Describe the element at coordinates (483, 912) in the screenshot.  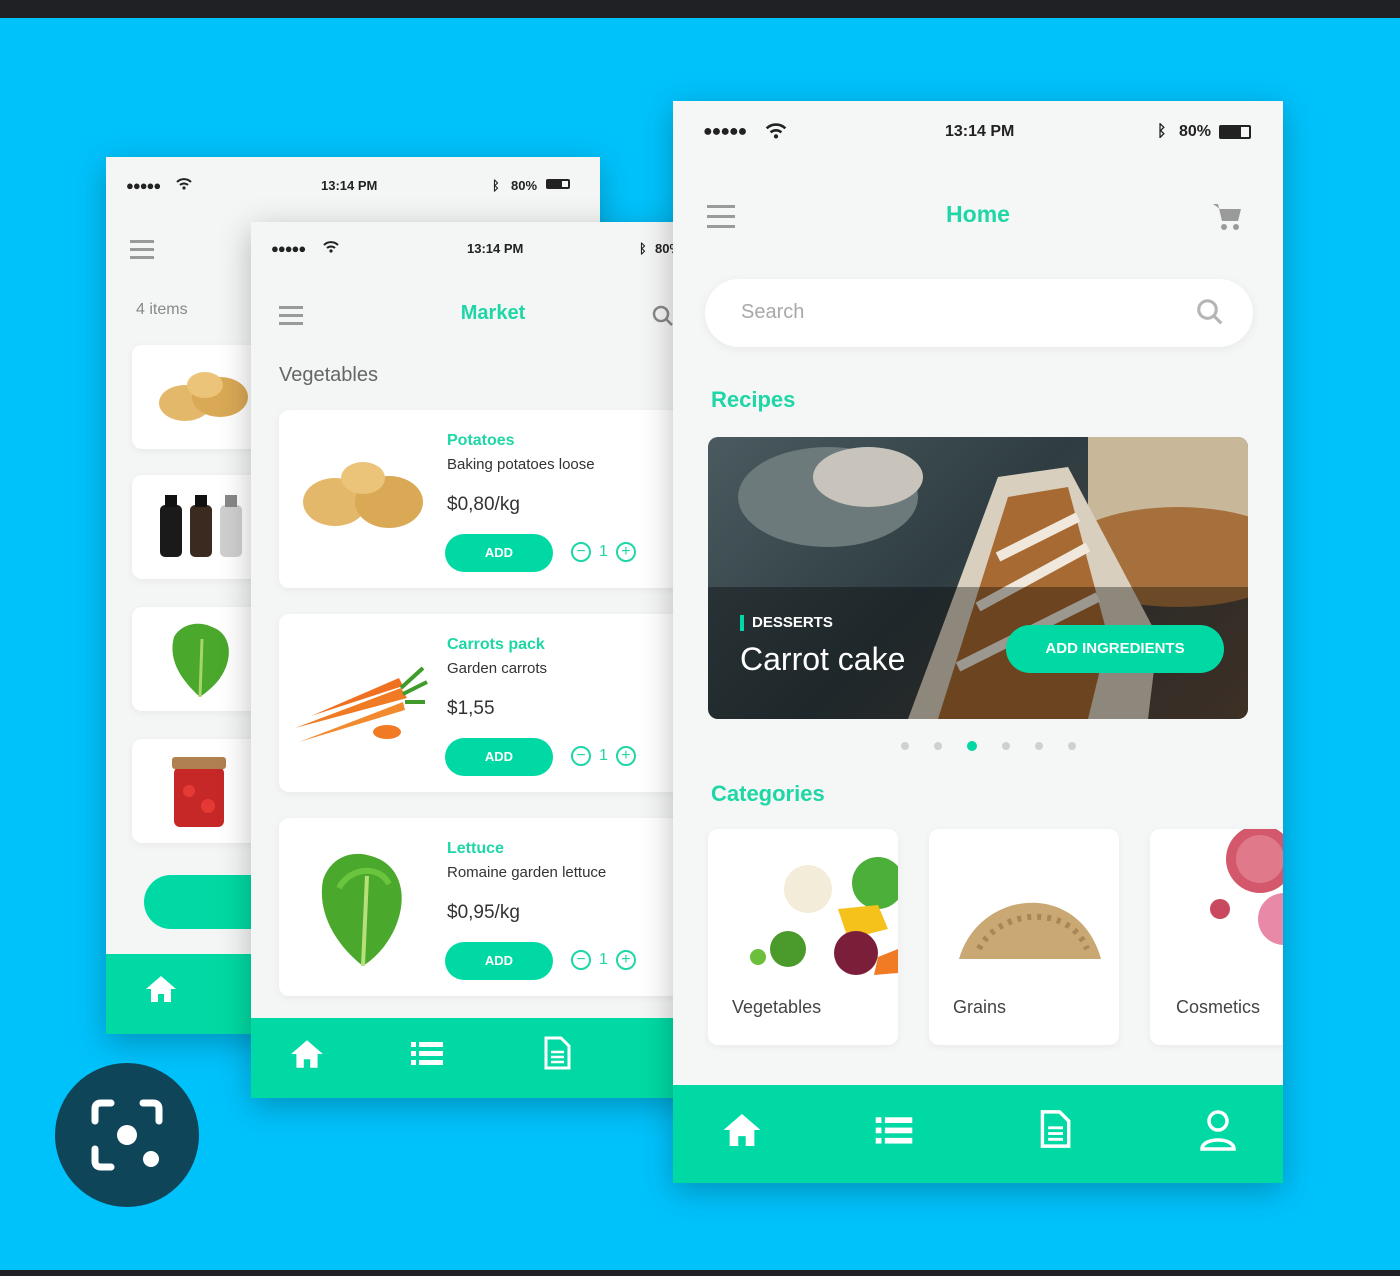
I see `product-price: $0,95/kg` at that location.